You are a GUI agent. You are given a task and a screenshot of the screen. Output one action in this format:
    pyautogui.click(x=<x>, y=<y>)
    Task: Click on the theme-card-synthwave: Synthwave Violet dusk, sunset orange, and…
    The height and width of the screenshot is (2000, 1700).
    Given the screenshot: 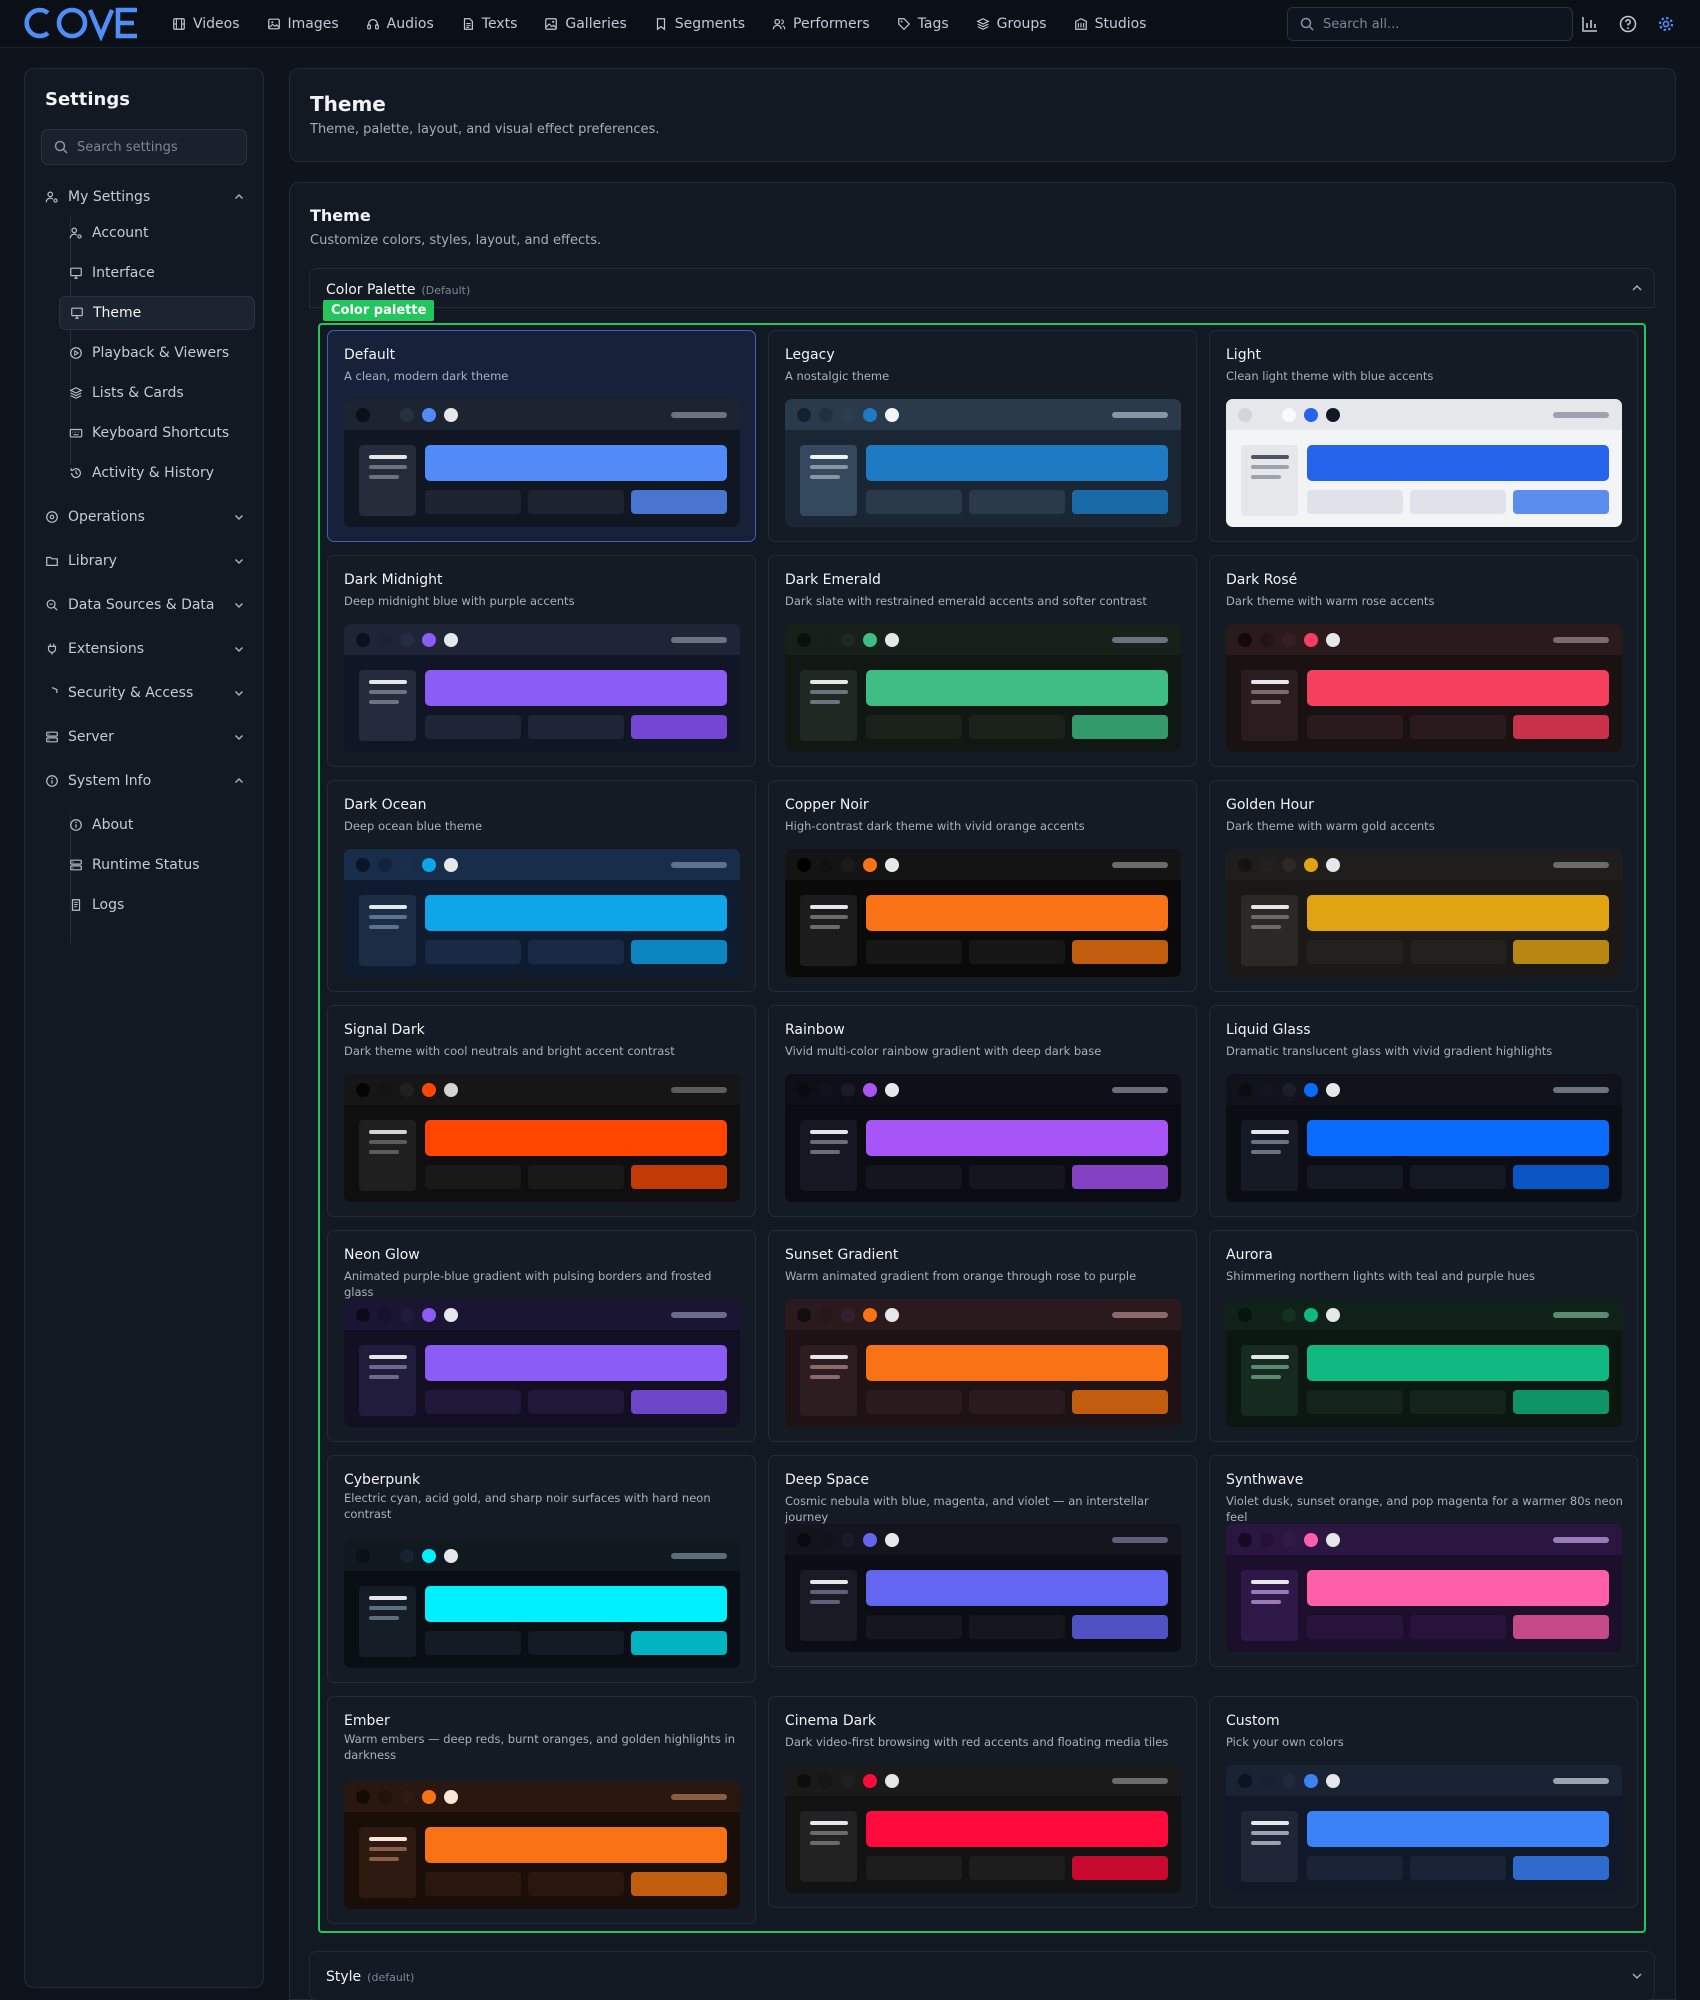 What is the action you would take?
    pyautogui.click(x=1423, y=1561)
    